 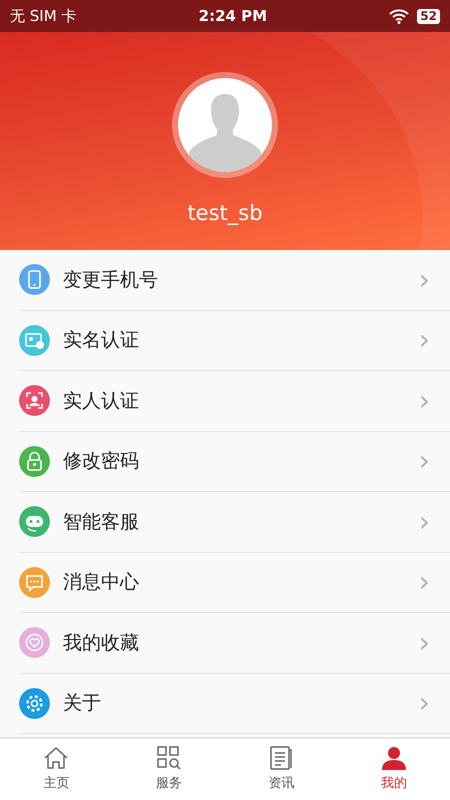 I want to click on menu-item: 消息中心, so click(x=239, y=582).